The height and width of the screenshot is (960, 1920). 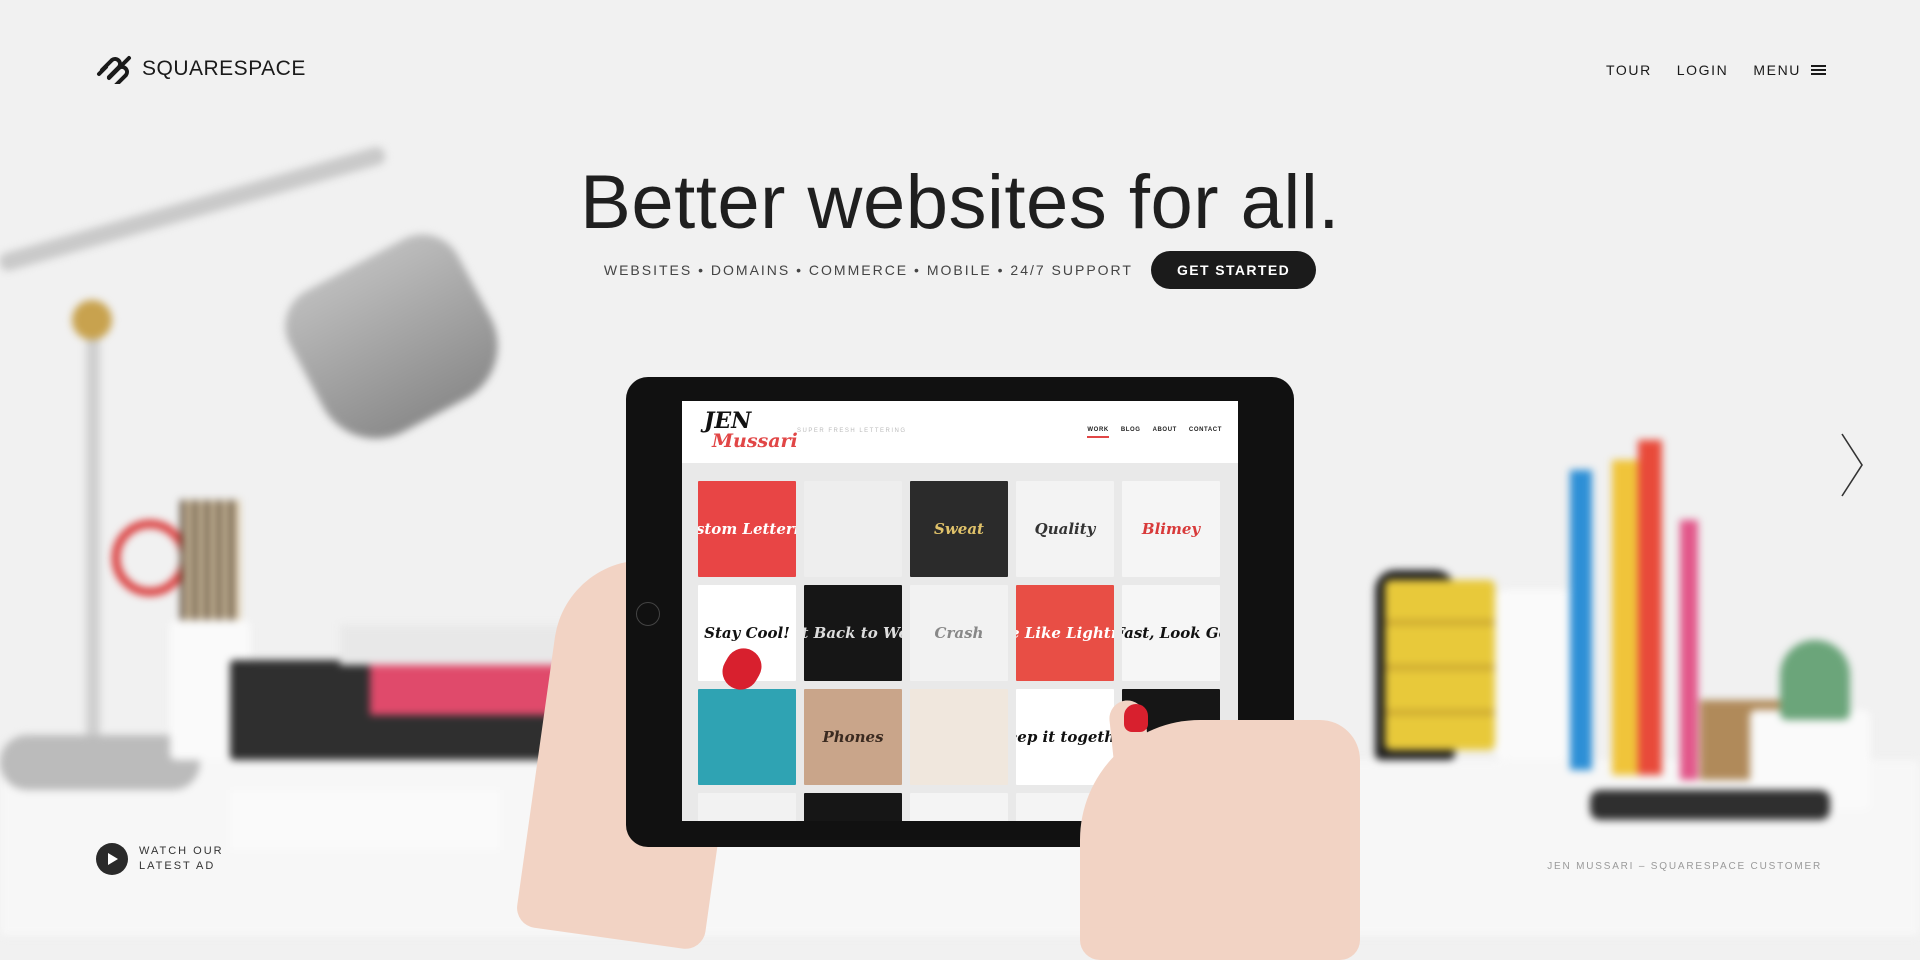 What do you see at coordinates (1233, 270) in the screenshot?
I see `get-started-button: GET STARTED` at bounding box center [1233, 270].